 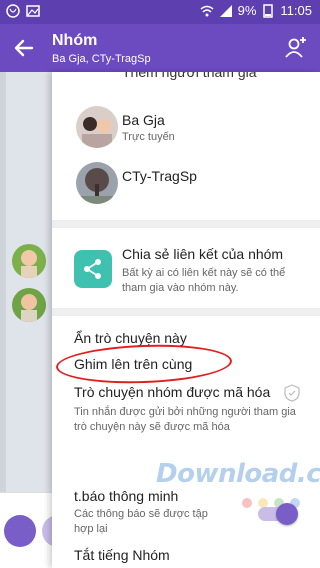 What do you see at coordinates (144, 364) in the screenshot?
I see `highlight-ellipse` at bounding box center [144, 364].